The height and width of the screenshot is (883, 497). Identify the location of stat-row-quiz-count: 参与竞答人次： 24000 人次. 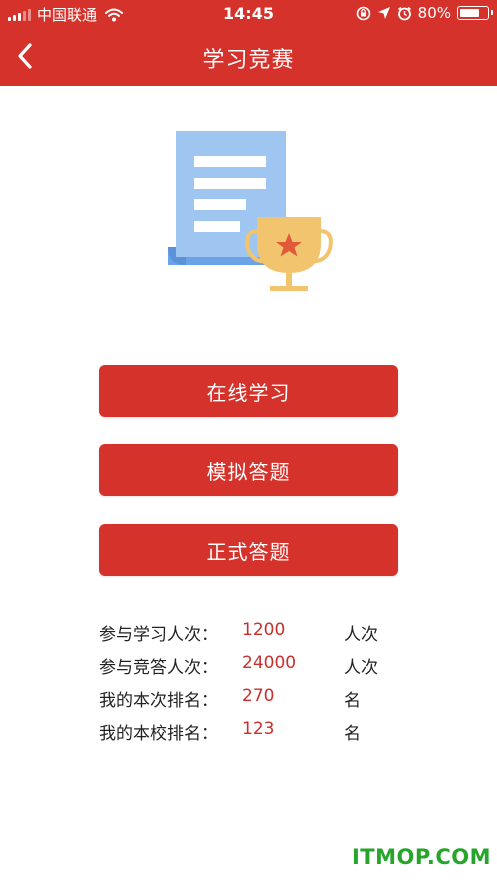
(259, 669).